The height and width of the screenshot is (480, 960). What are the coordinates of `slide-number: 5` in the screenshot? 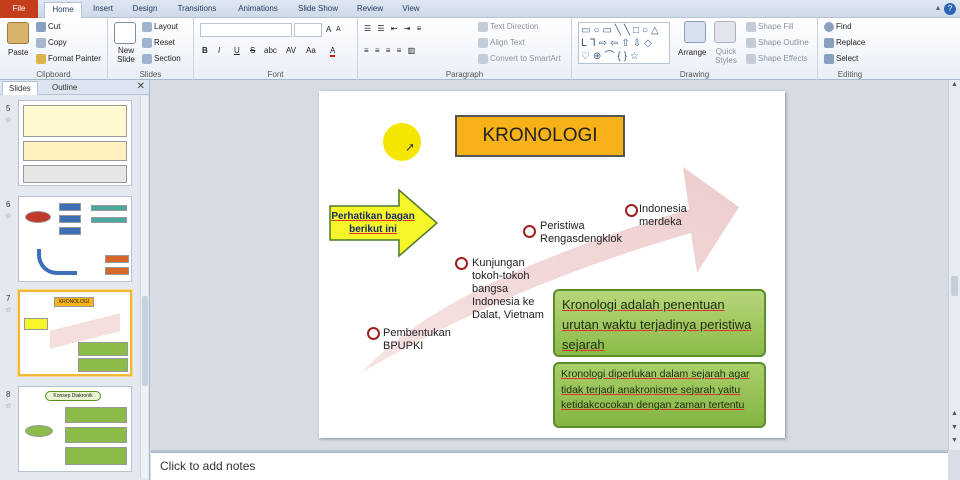 It's located at (8, 108).